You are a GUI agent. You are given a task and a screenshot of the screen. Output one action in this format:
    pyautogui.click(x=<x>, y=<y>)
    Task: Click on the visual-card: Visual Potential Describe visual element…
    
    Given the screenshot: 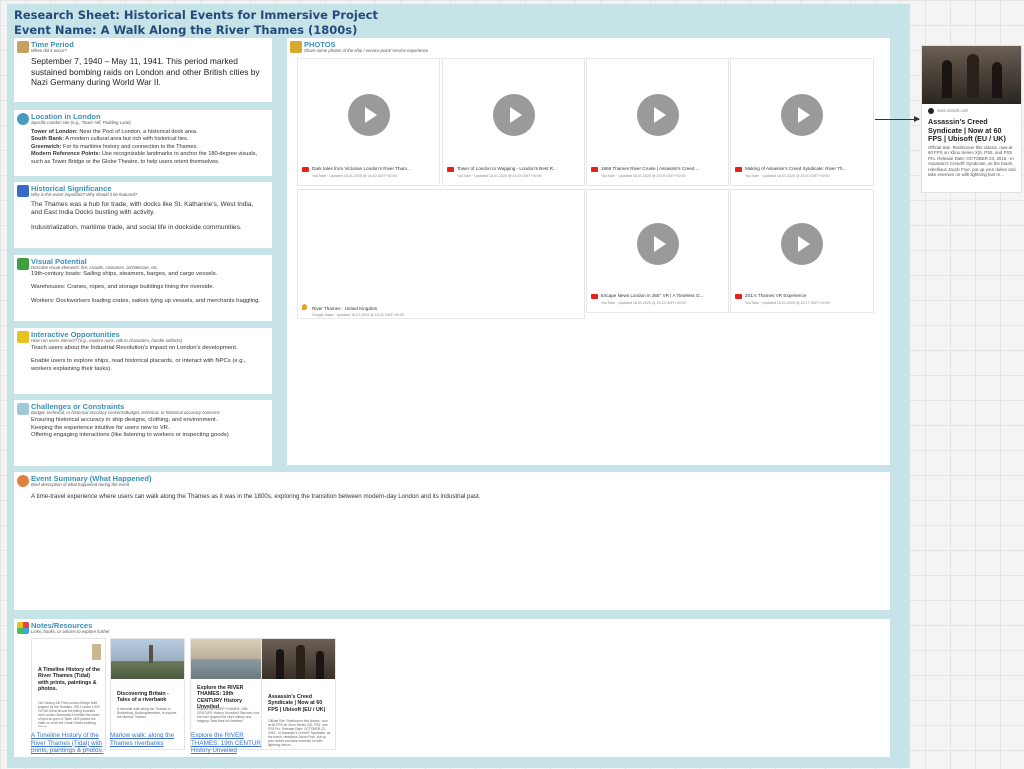 What is the action you would take?
    pyautogui.click(x=143, y=288)
    